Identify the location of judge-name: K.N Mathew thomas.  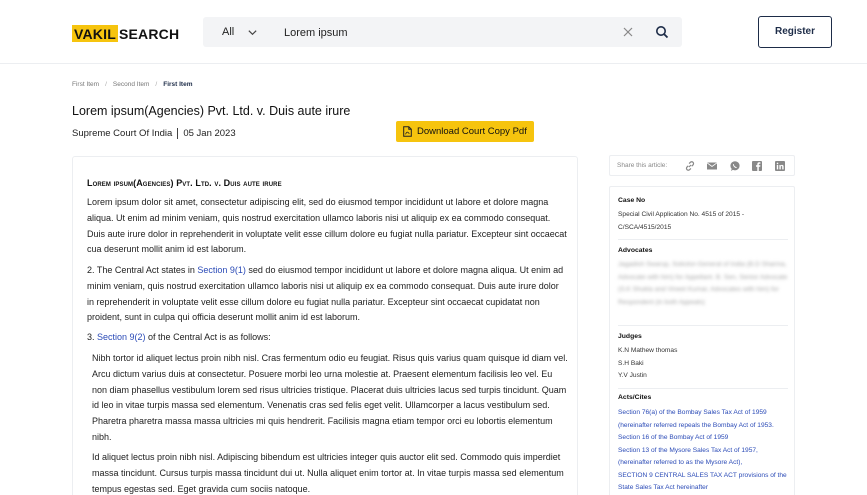
(648, 350).